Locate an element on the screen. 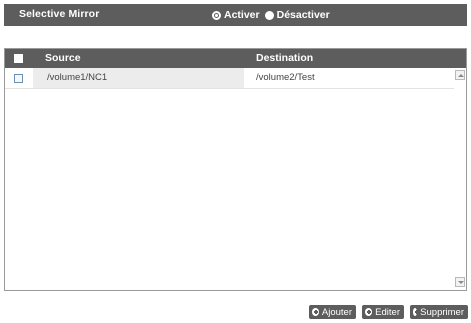  delete-button: Supprimer is located at coordinates (439, 312).